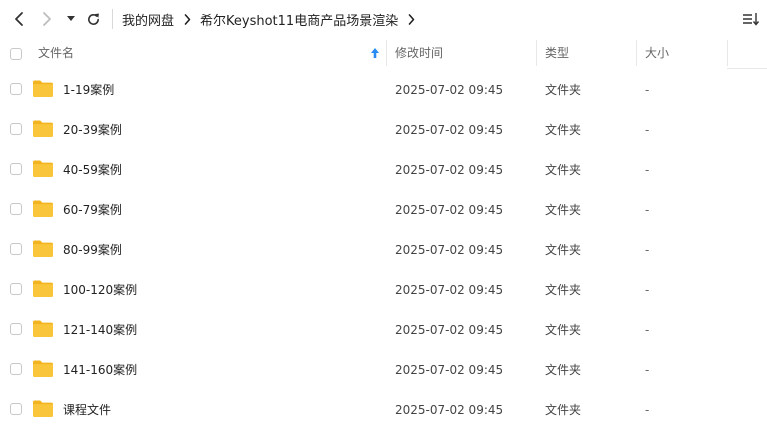 The image size is (767, 430). I want to click on refresh-icon, so click(93, 19).